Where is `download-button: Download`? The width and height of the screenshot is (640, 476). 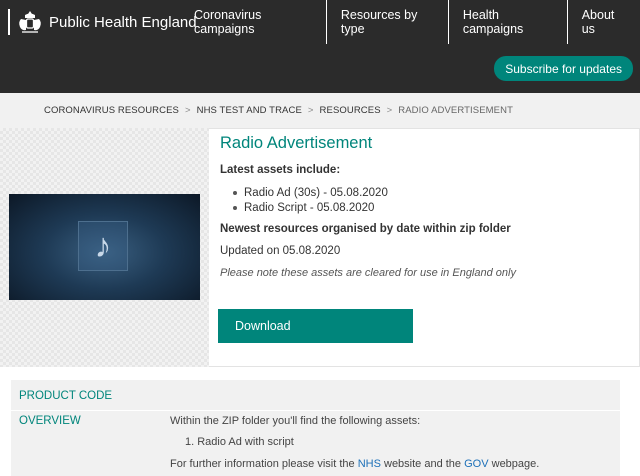
download-button: Download is located at coordinates (315, 326).